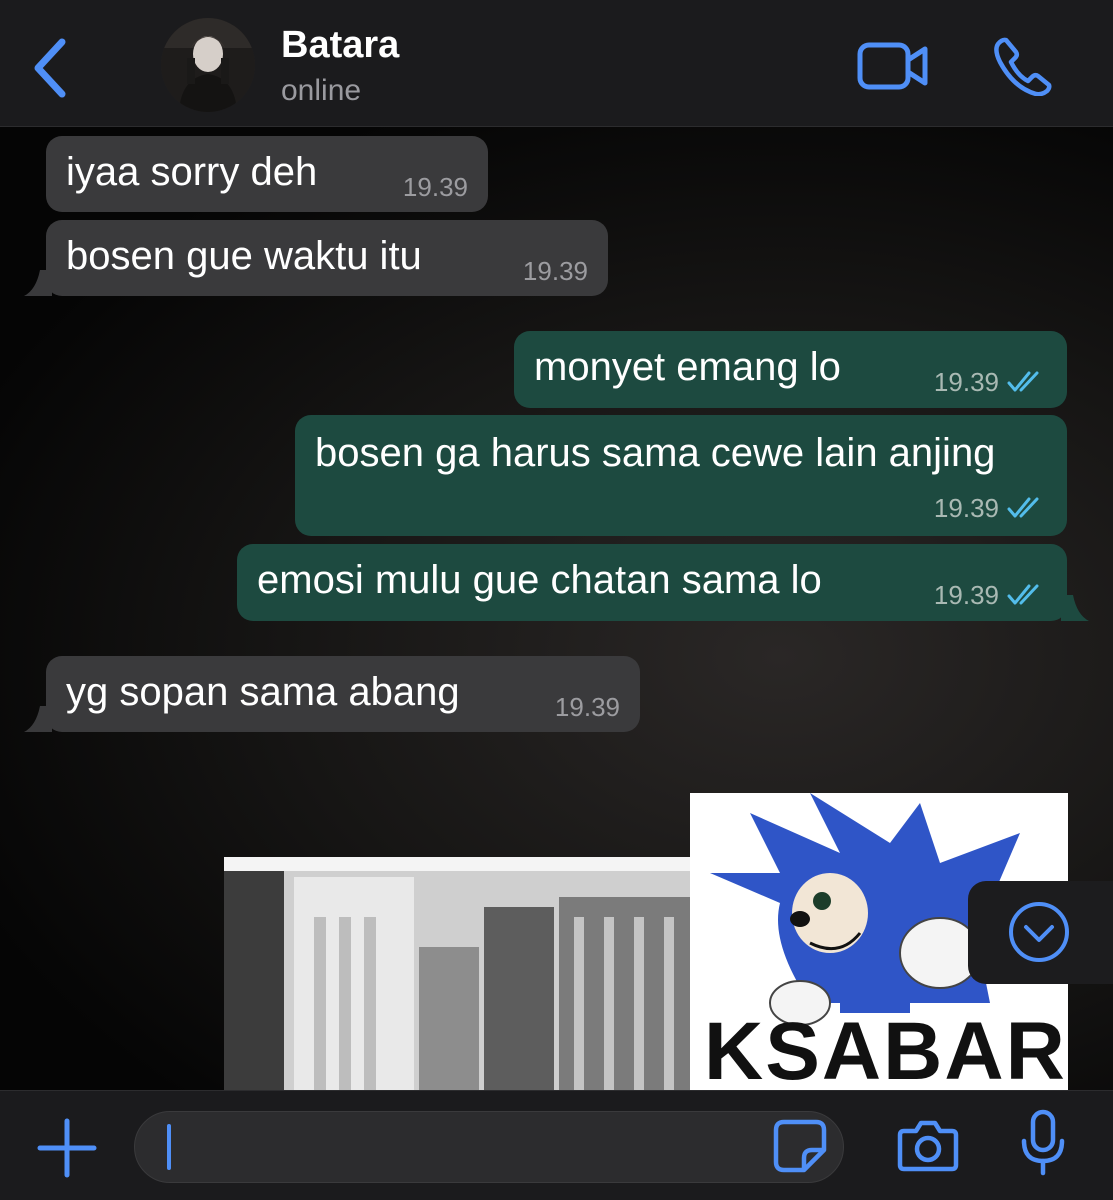 The image size is (1113, 1200). Describe the element at coordinates (340, 45) in the screenshot. I see `contact-name: Batara` at that location.